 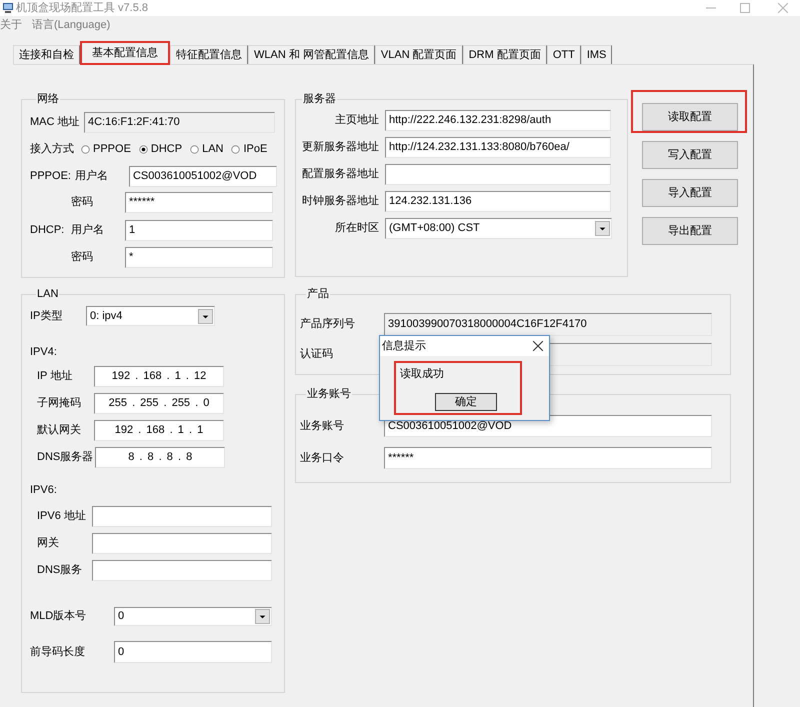 What do you see at coordinates (71, 25) in the screenshot?
I see `menu-item: 语言(Language)` at bounding box center [71, 25].